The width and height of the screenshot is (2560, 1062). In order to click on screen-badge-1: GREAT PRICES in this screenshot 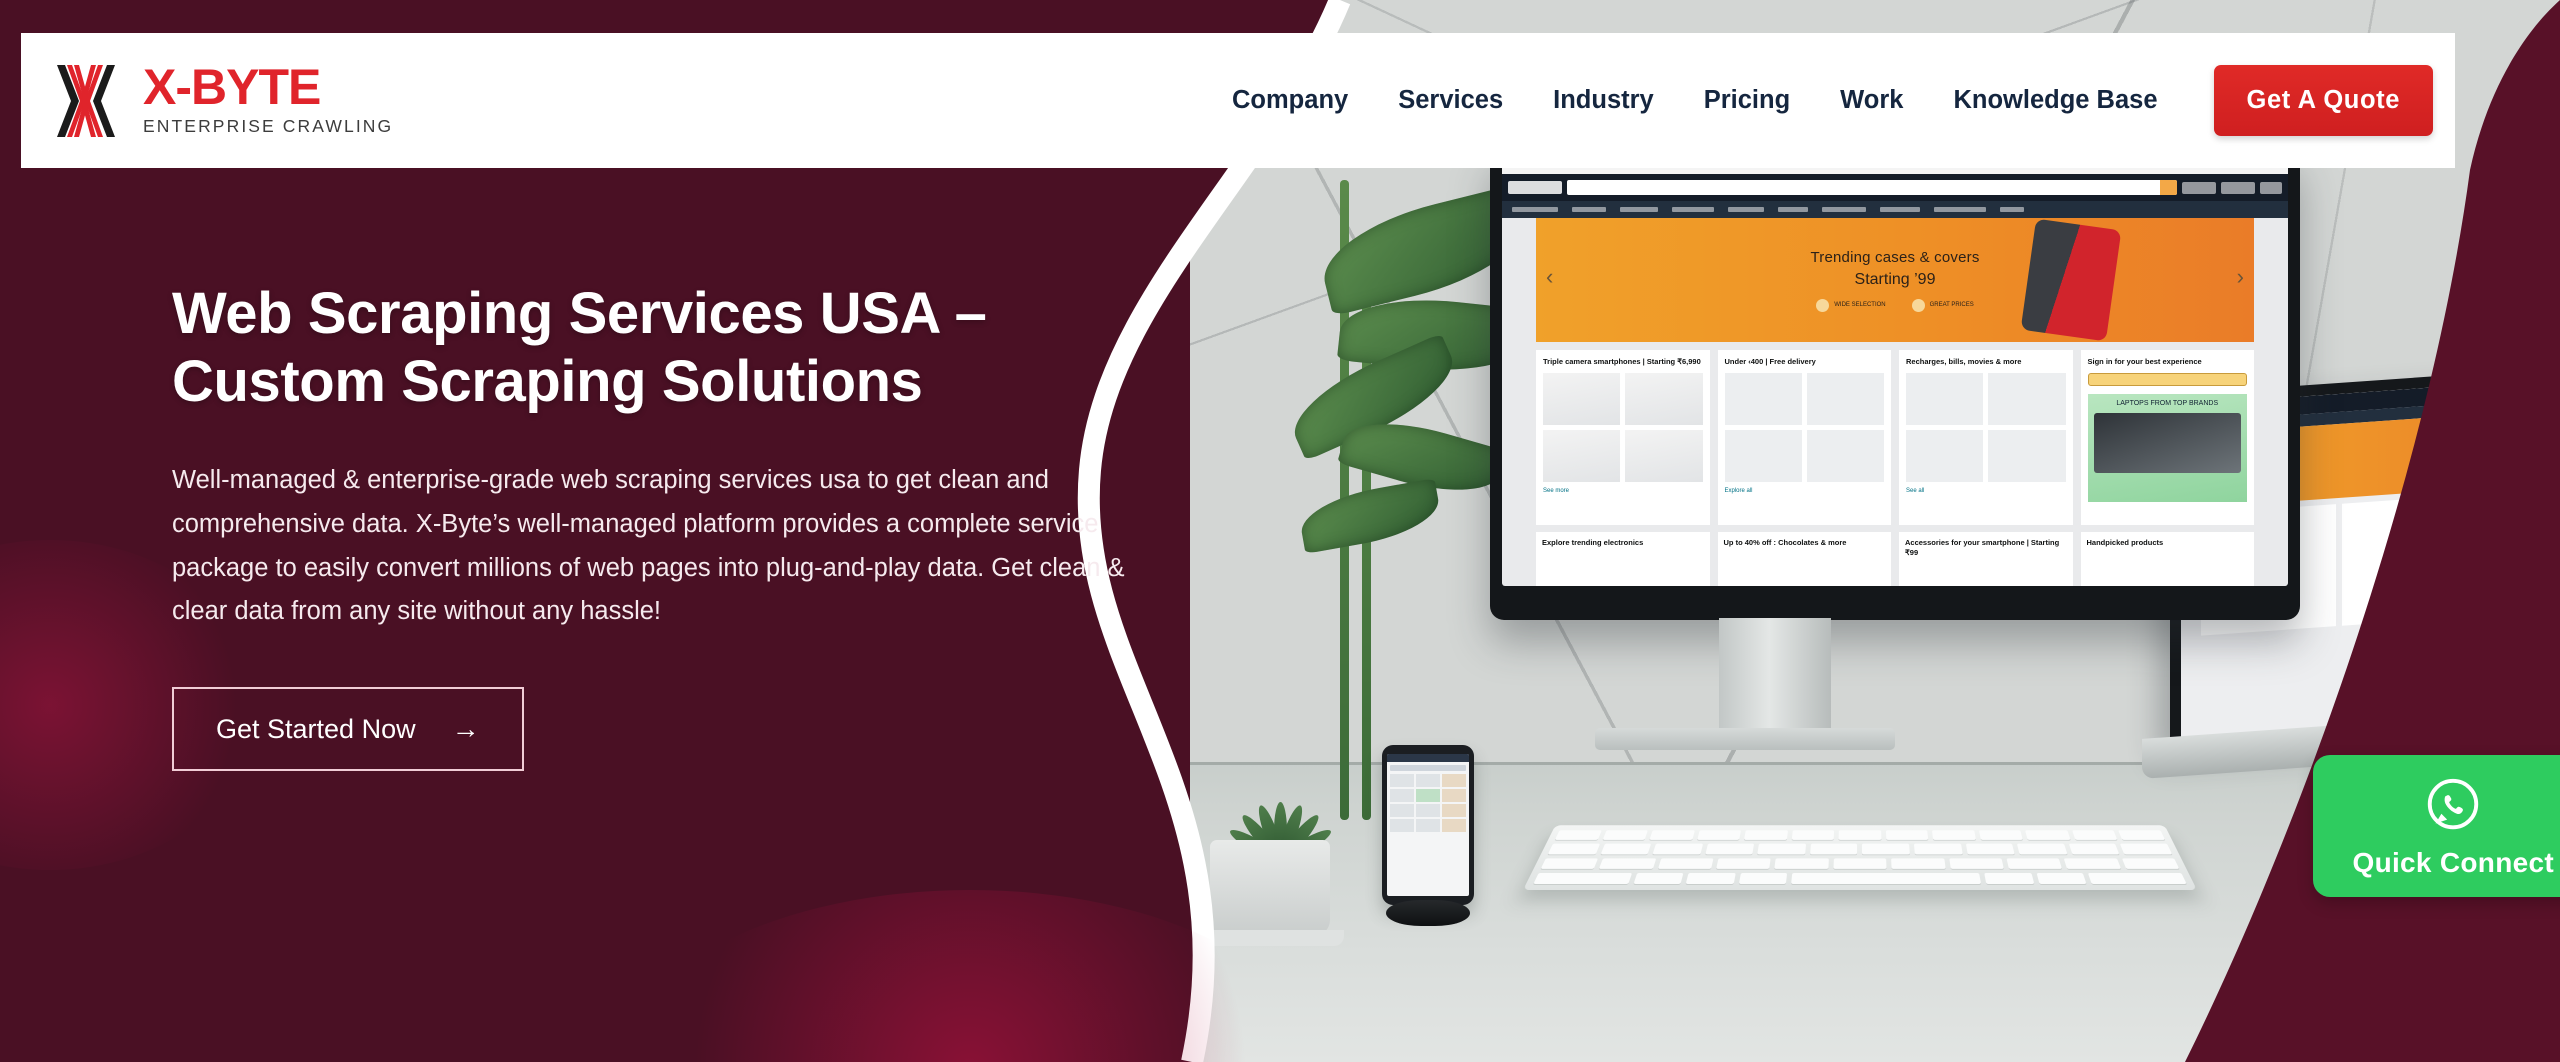, I will do `click(1943, 305)`.